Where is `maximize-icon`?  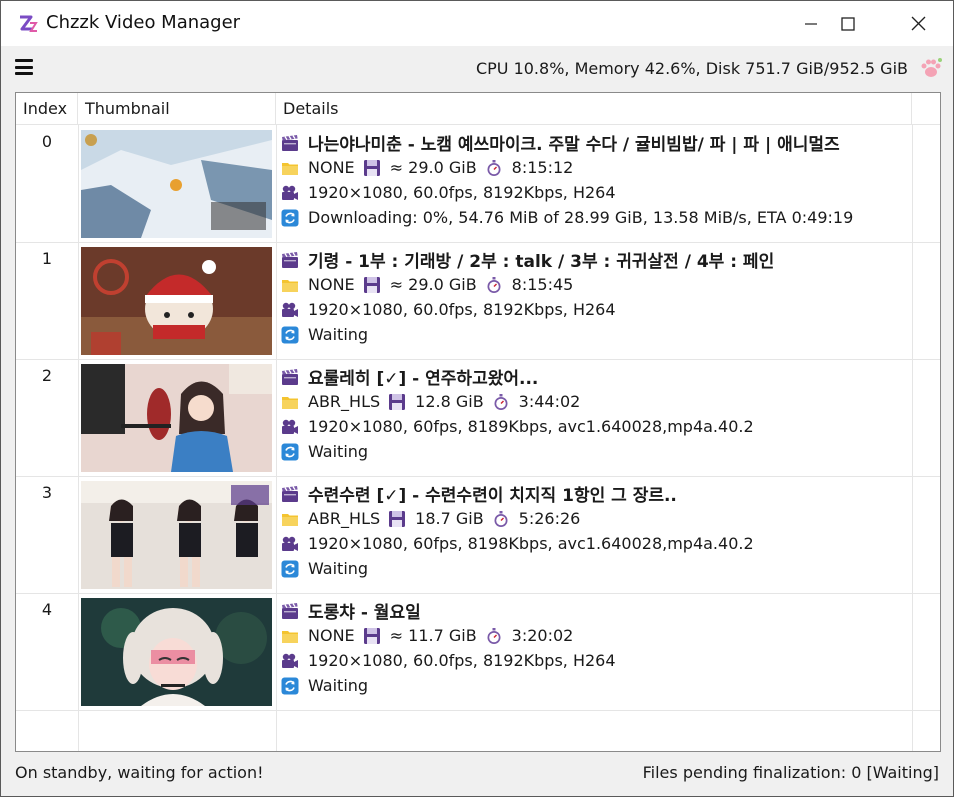 maximize-icon is located at coordinates (847, 23).